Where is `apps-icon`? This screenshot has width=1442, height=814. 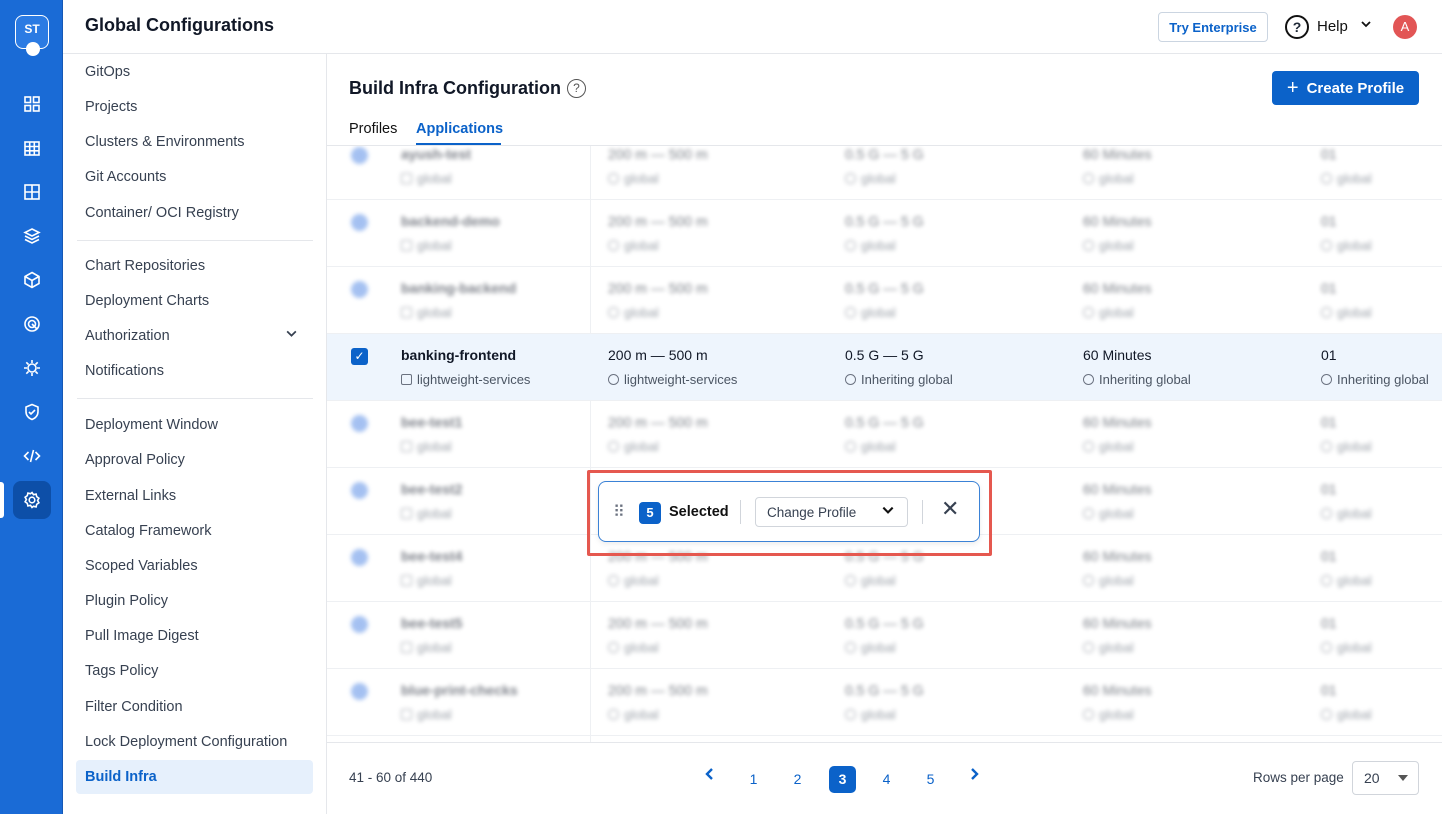 apps-icon is located at coordinates (32, 148).